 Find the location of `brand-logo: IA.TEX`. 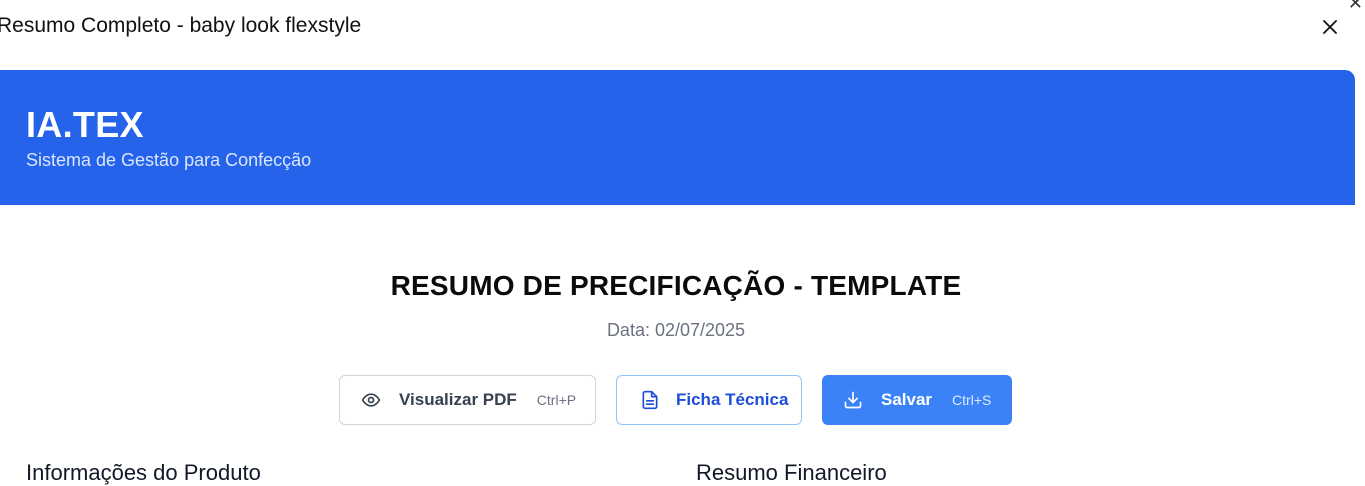

brand-logo: IA.TEX is located at coordinates (85, 124).